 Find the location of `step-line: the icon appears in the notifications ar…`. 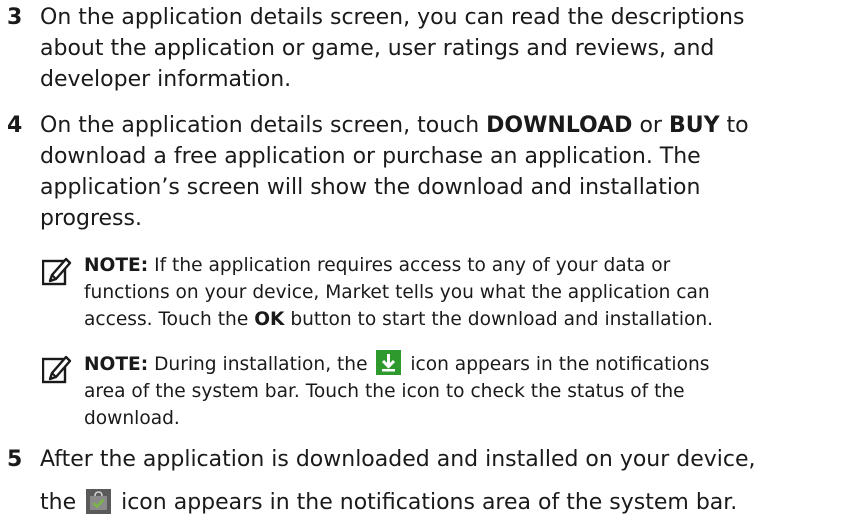

step-line: the icon appears in the notifications ar… is located at coordinates (430, 502).